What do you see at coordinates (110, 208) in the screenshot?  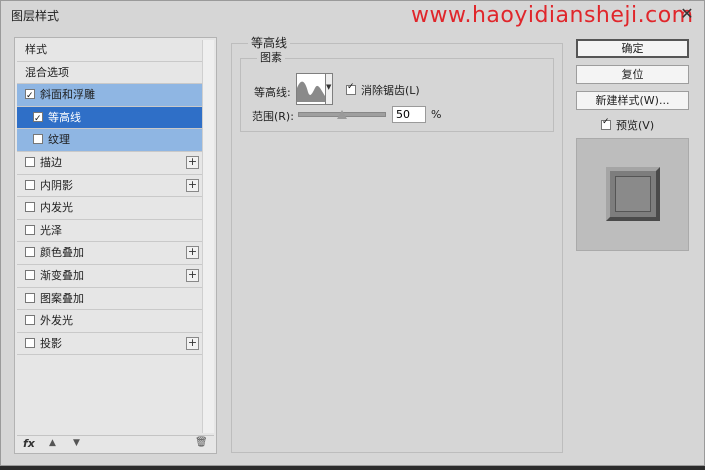 I see `style-item-inner-glow: 内发光` at bounding box center [110, 208].